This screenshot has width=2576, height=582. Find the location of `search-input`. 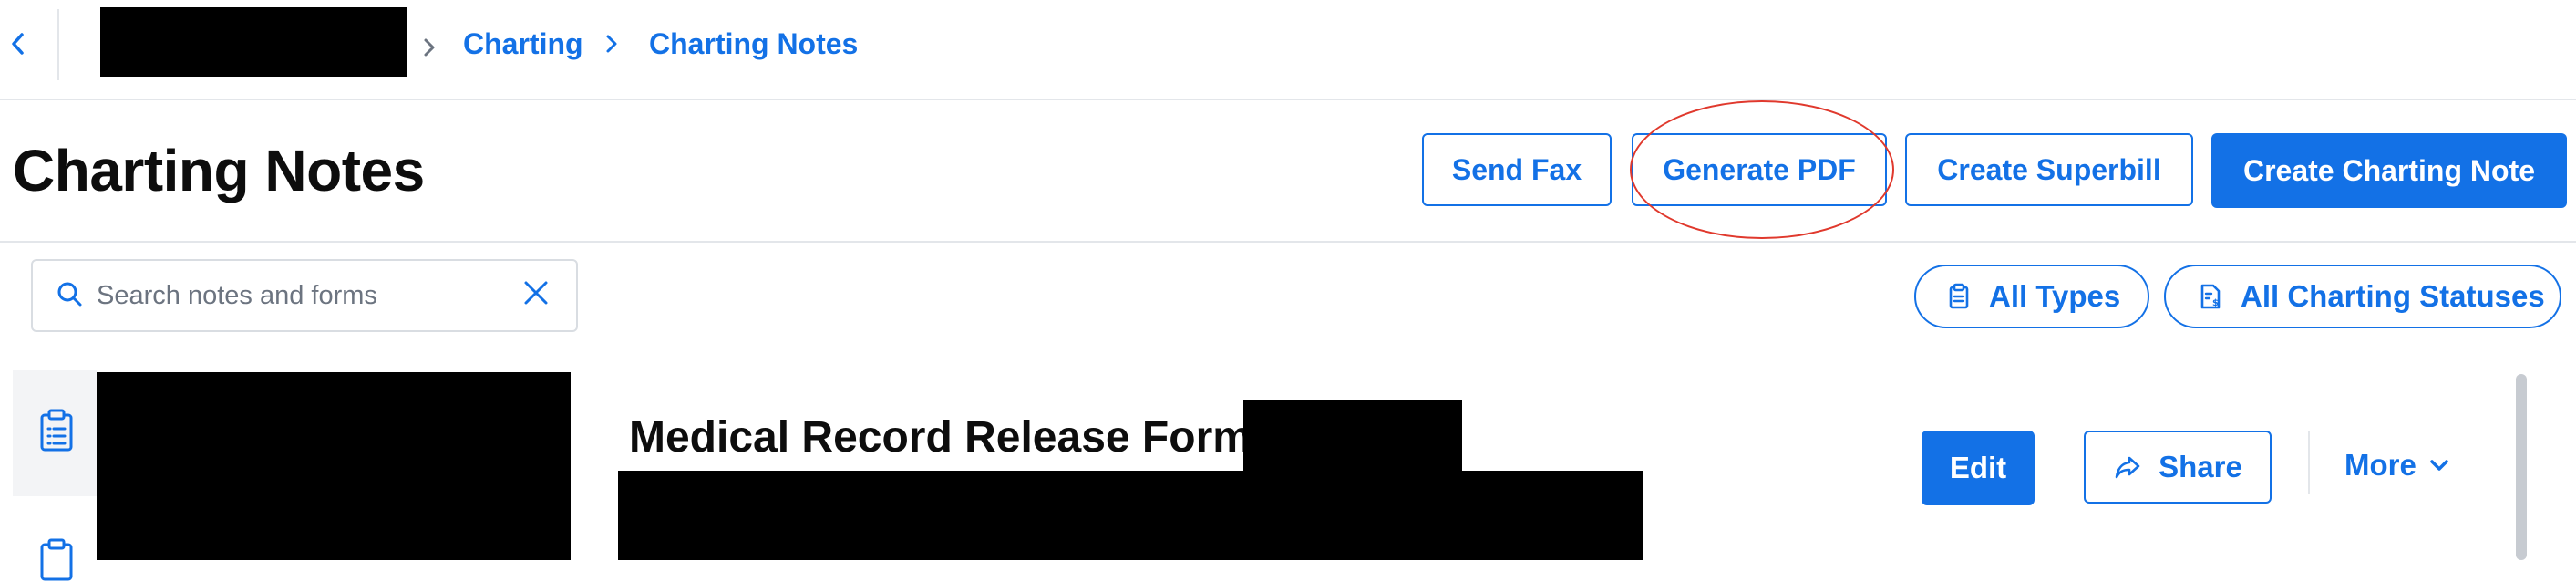

search-input is located at coordinates (297, 295).